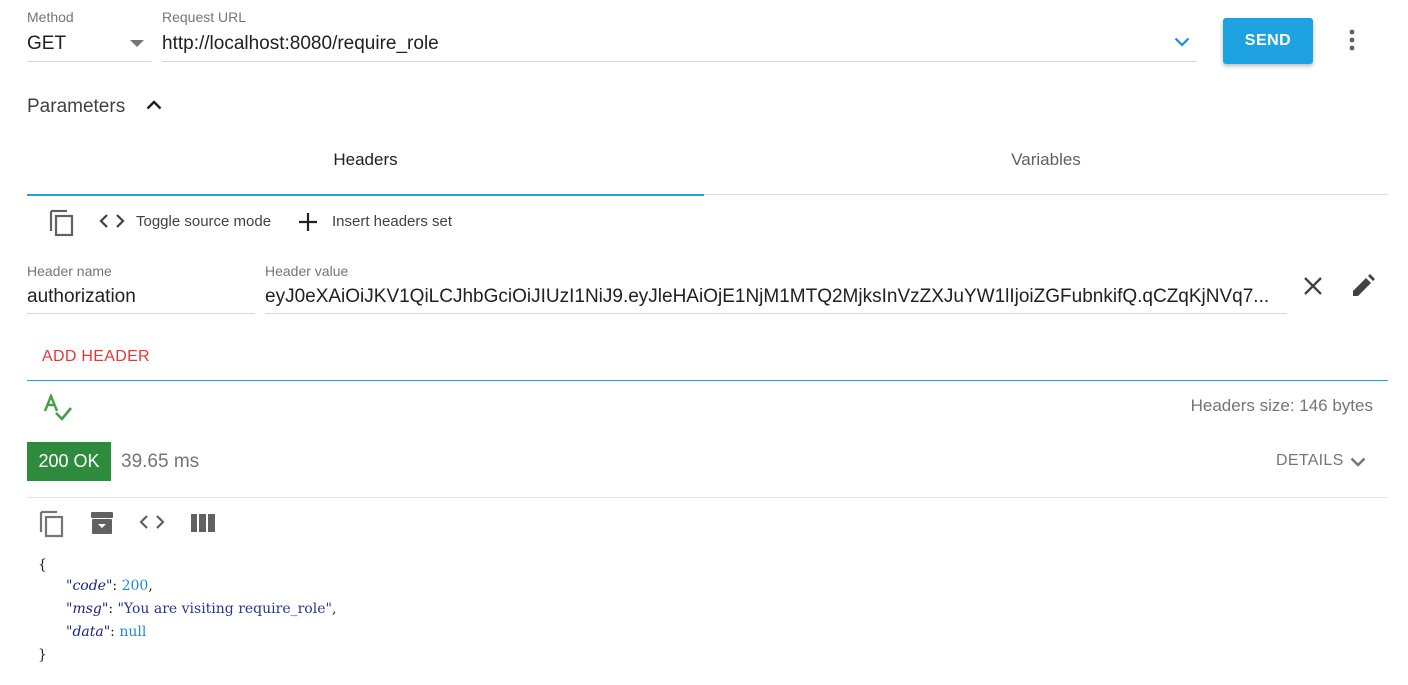 The height and width of the screenshot is (685, 1408). What do you see at coordinates (1281, 405) in the screenshot?
I see `headers-size-text: Headers size: 146 bytes` at bounding box center [1281, 405].